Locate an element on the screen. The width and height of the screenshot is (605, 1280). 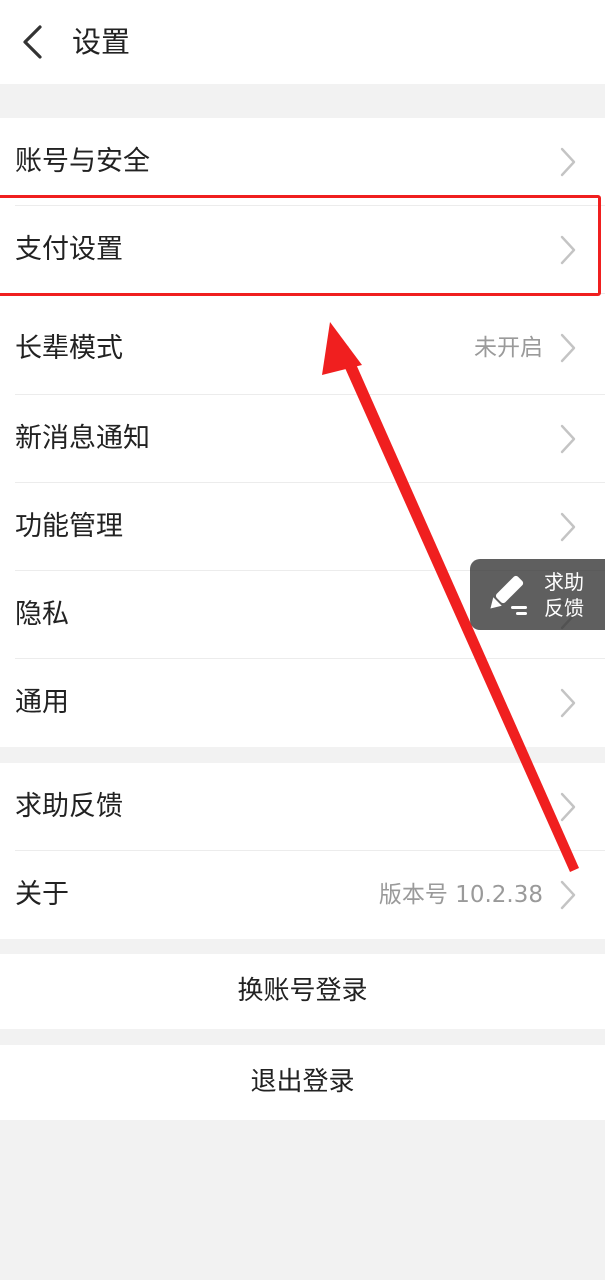
version-text: 版本号 10.2.38 is located at coordinates (460, 895).